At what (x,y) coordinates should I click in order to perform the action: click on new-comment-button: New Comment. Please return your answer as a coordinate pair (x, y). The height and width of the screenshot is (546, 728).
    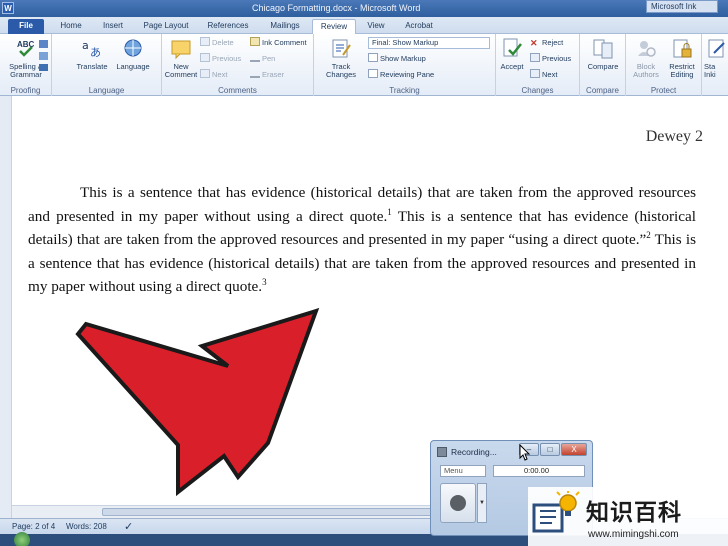
    Looking at the image, I should click on (181, 58).